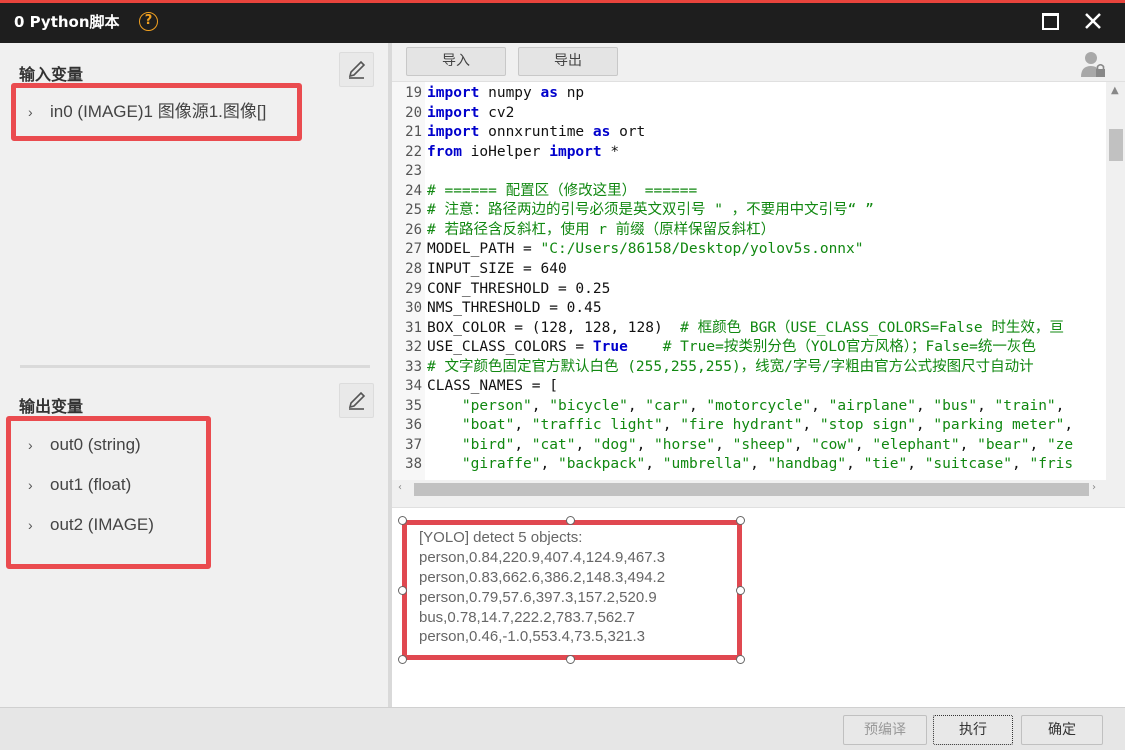  I want to click on line-number: 29, so click(413, 288).